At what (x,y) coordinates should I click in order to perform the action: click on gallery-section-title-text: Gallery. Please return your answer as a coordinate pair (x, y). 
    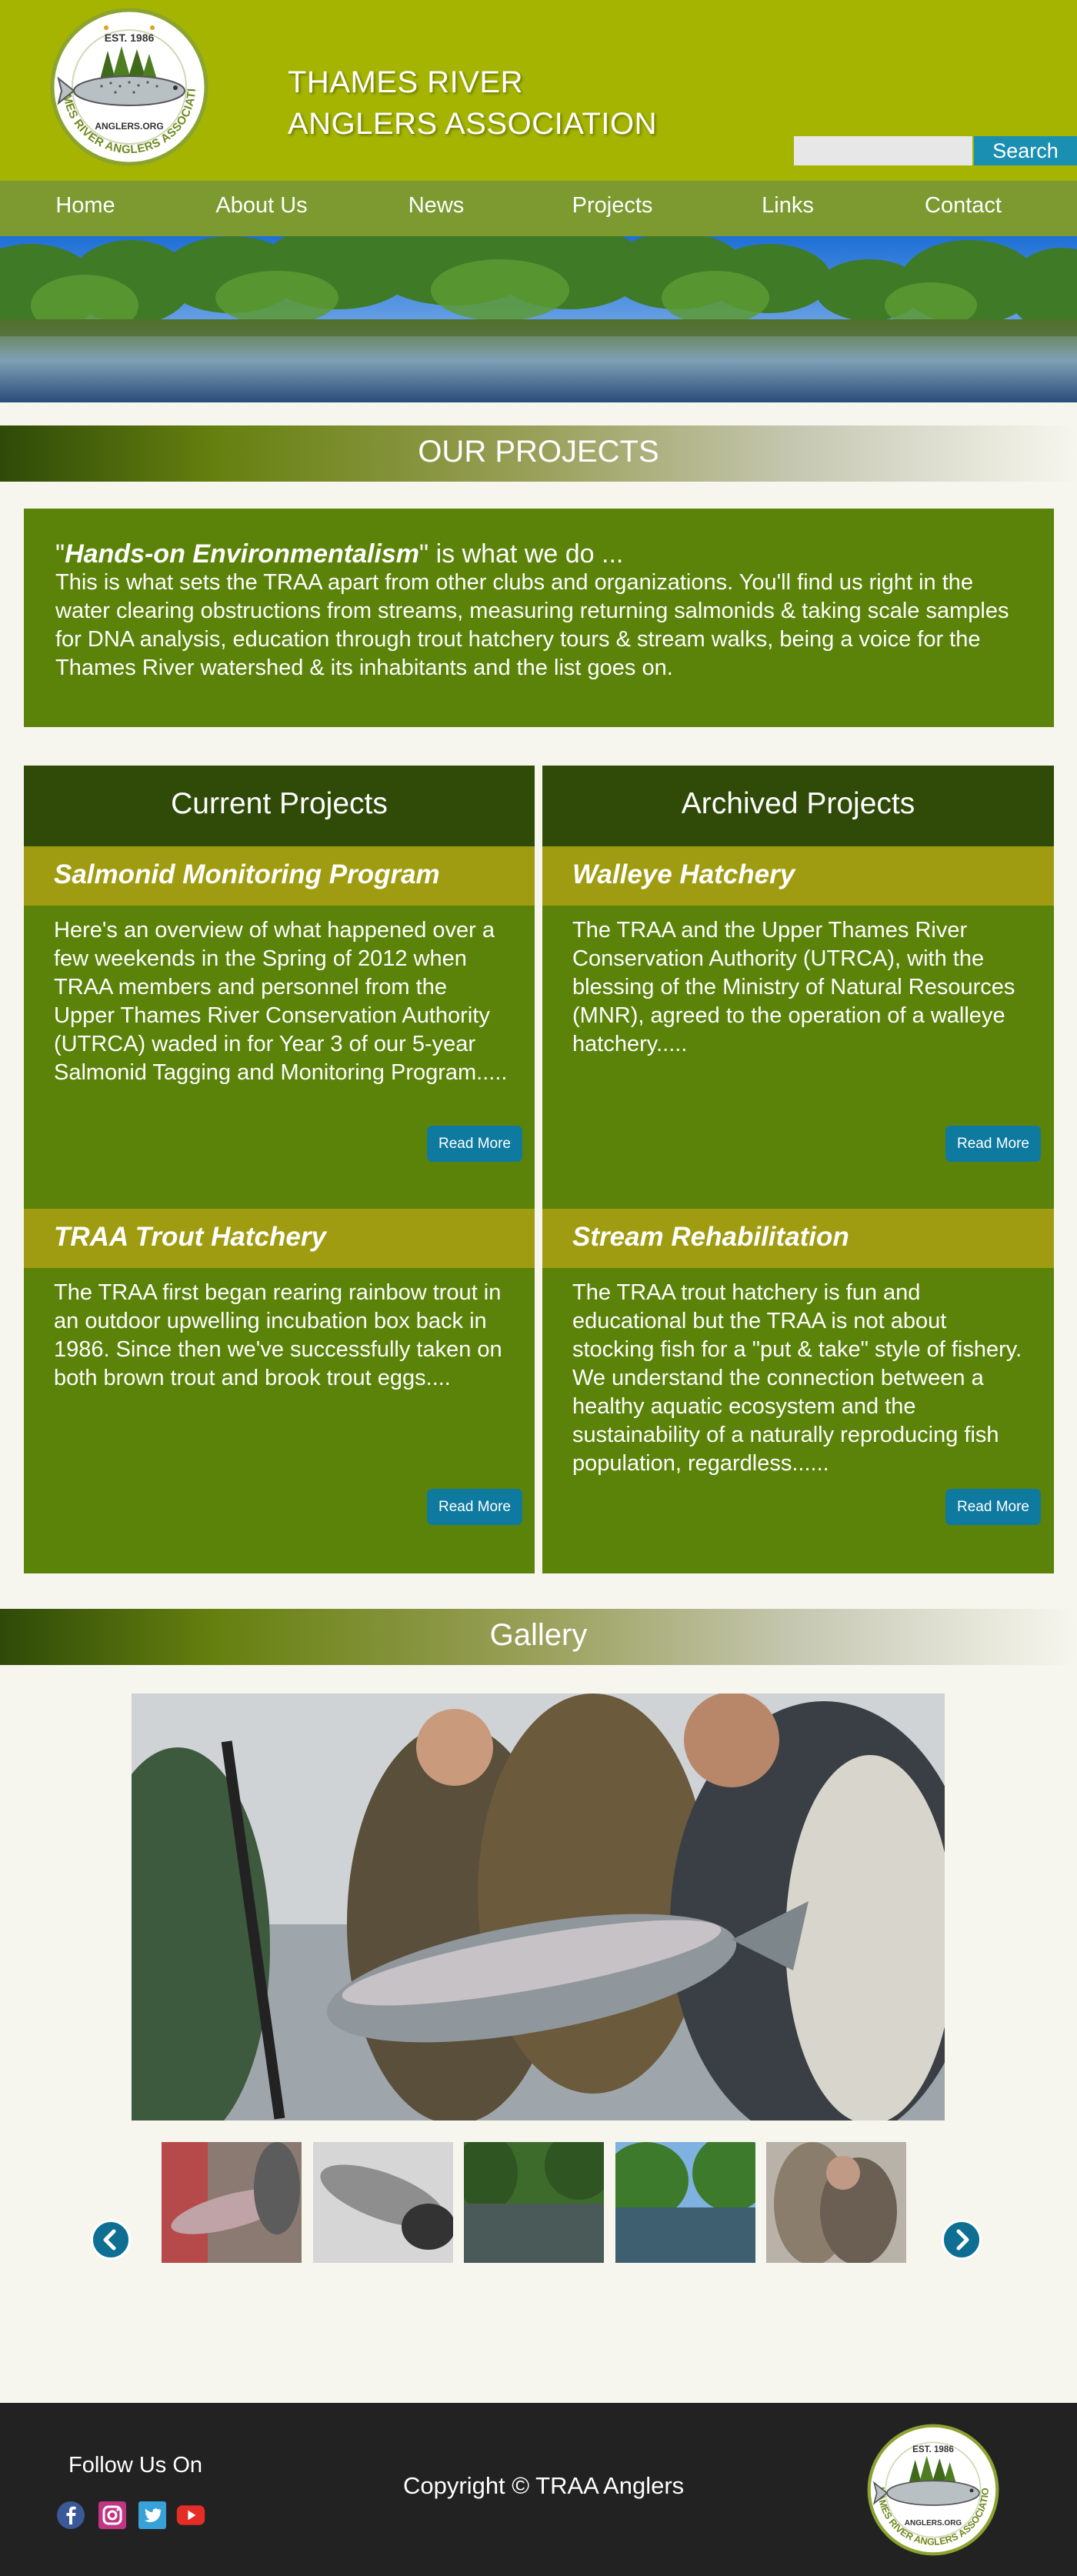
    Looking at the image, I should click on (538, 1635).